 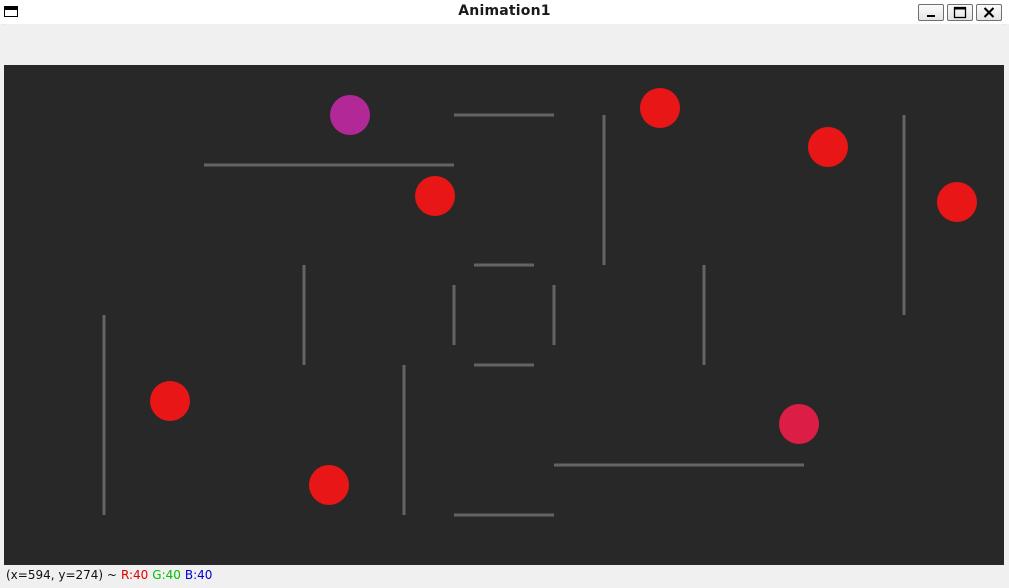 I want to click on maximize-button, so click(x=960, y=12).